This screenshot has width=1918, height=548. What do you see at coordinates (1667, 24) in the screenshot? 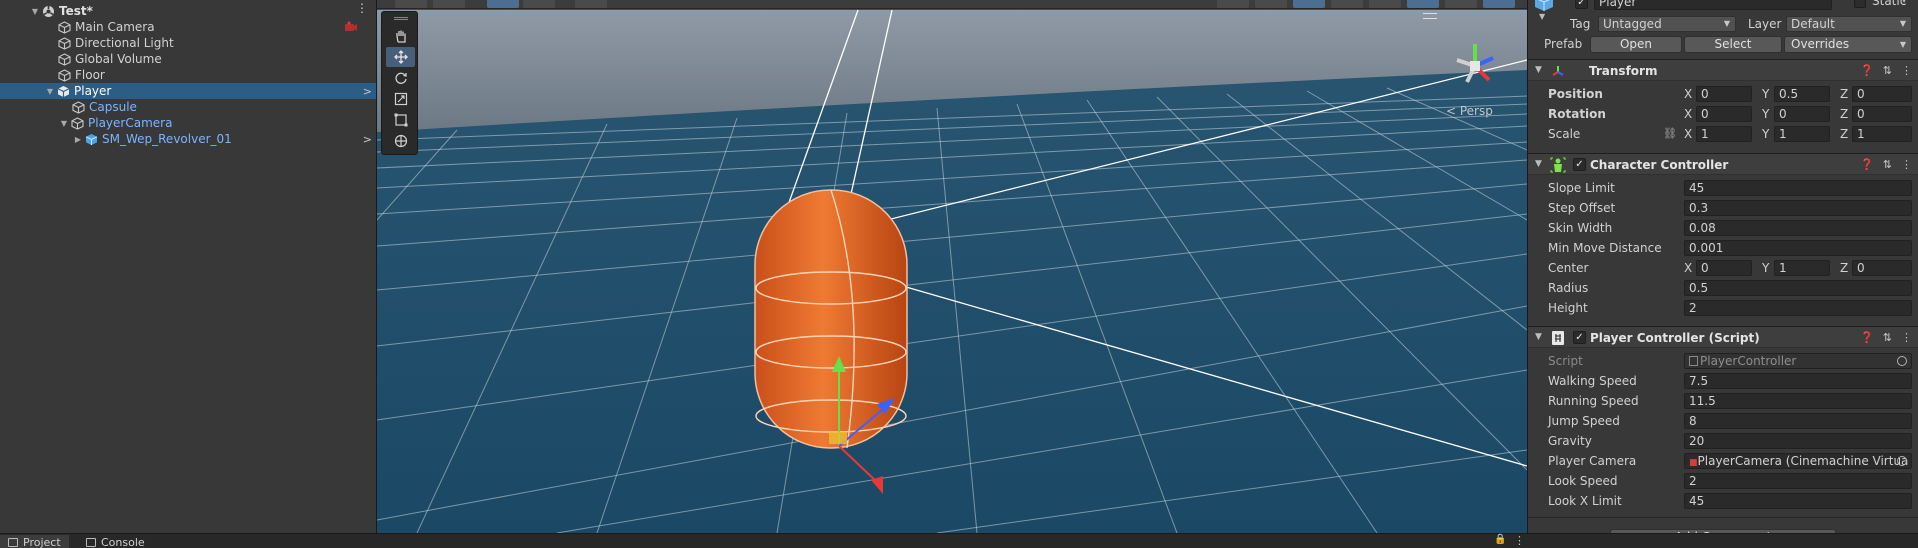
I see `tag-dropdown: Untagged` at bounding box center [1667, 24].